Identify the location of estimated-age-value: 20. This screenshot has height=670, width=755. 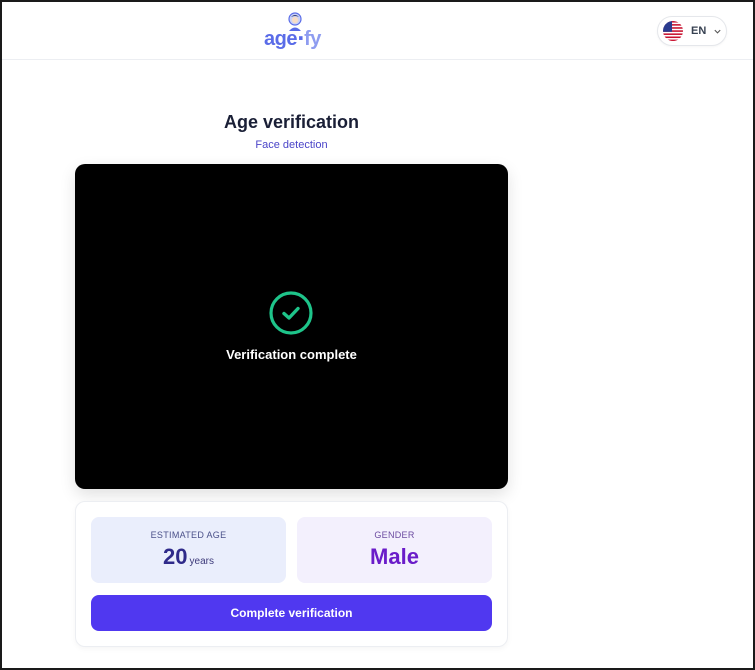
(175, 556).